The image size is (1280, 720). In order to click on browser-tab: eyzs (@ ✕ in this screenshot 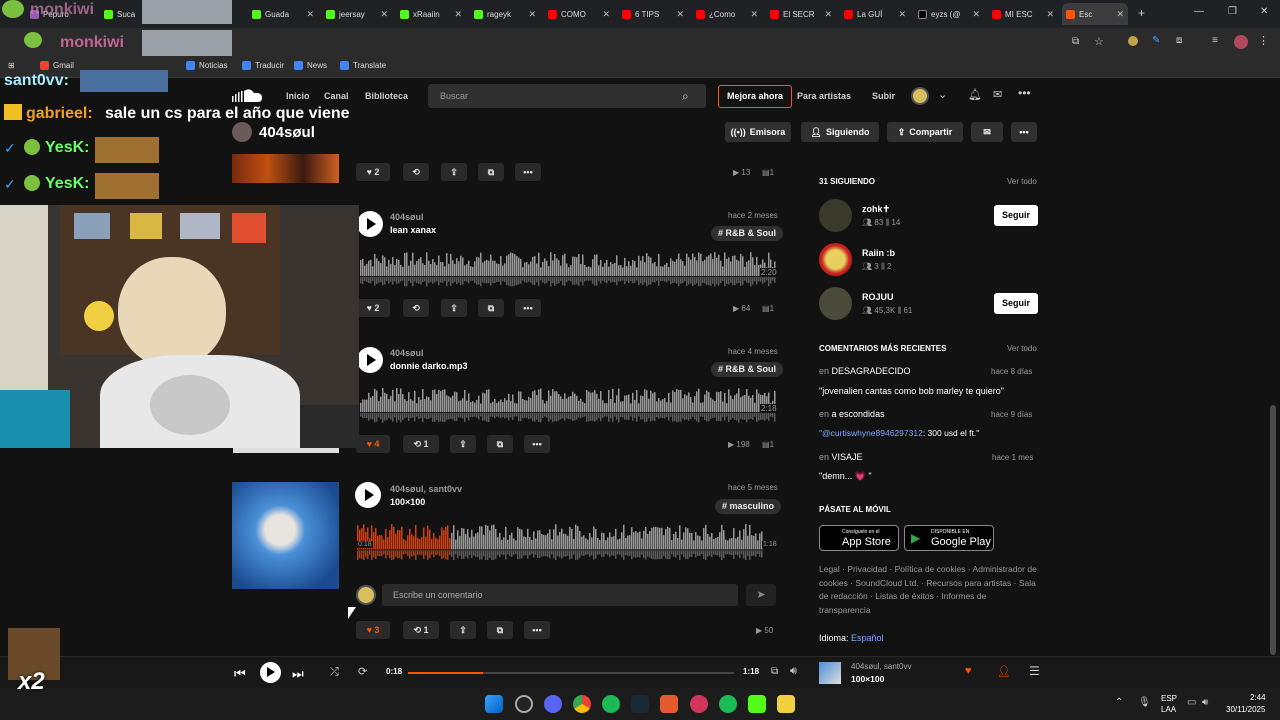, I will do `click(951, 14)`.